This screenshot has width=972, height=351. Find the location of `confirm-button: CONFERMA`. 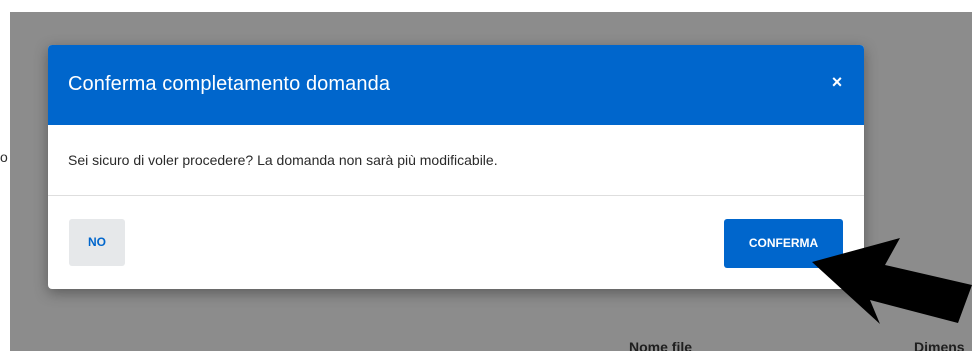

confirm-button: CONFERMA is located at coordinates (783, 243).